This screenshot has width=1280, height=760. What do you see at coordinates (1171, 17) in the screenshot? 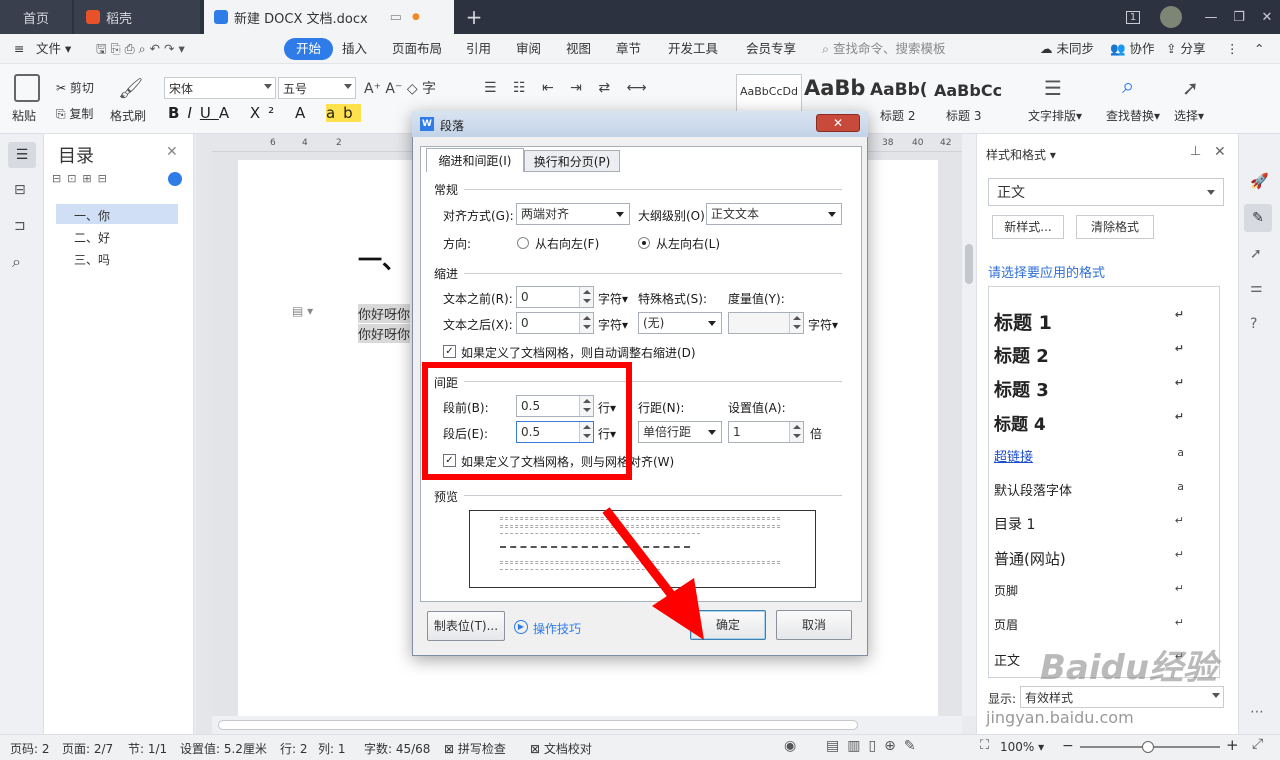
I see `avatar` at bounding box center [1171, 17].